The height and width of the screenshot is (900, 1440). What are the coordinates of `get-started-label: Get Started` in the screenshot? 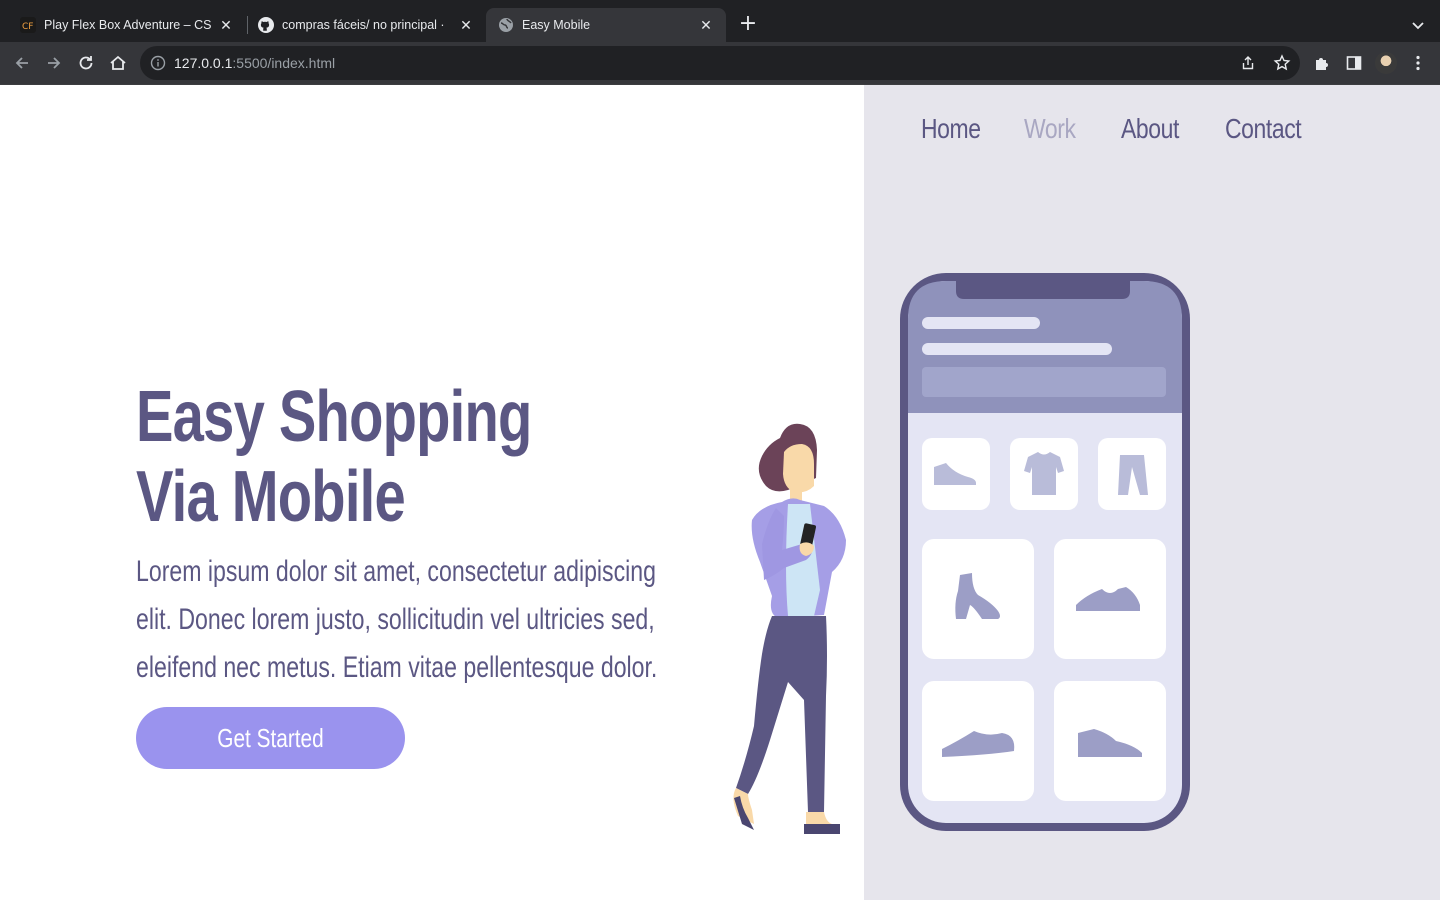 It's located at (270, 737).